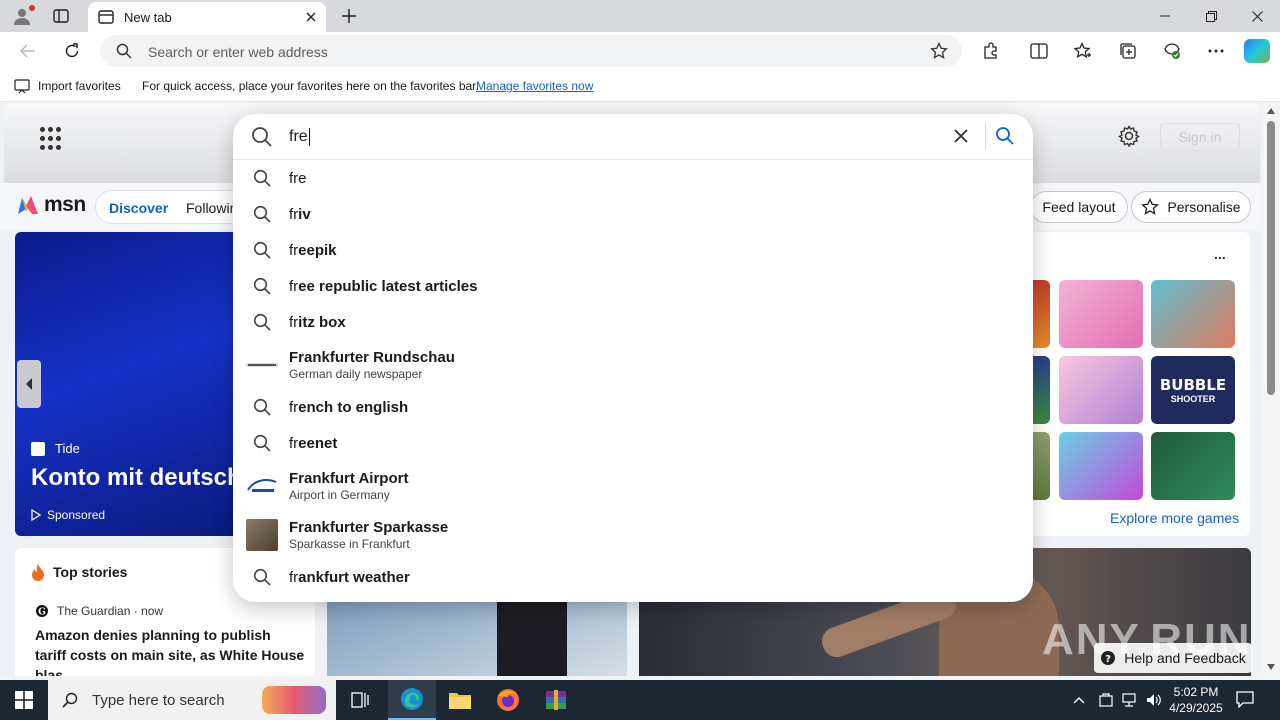 The image size is (1280, 720). What do you see at coordinates (1193, 314) in the screenshot?
I see `game-tile-hospital` at bounding box center [1193, 314].